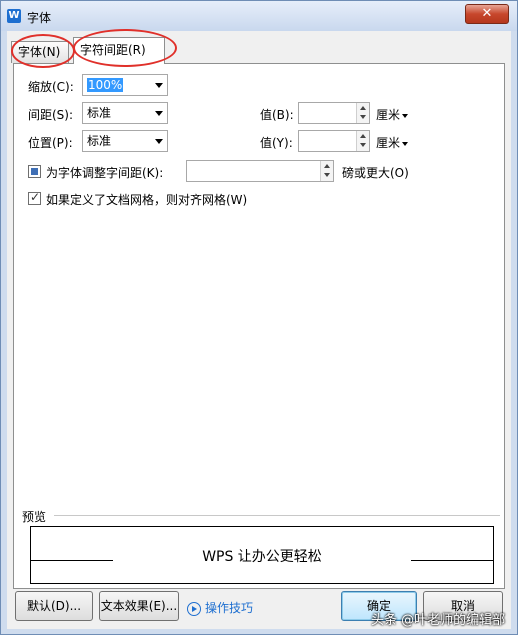 The image size is (518, 635). I want to click on spacing-amount-label: 值(B):, so click(277, 115).